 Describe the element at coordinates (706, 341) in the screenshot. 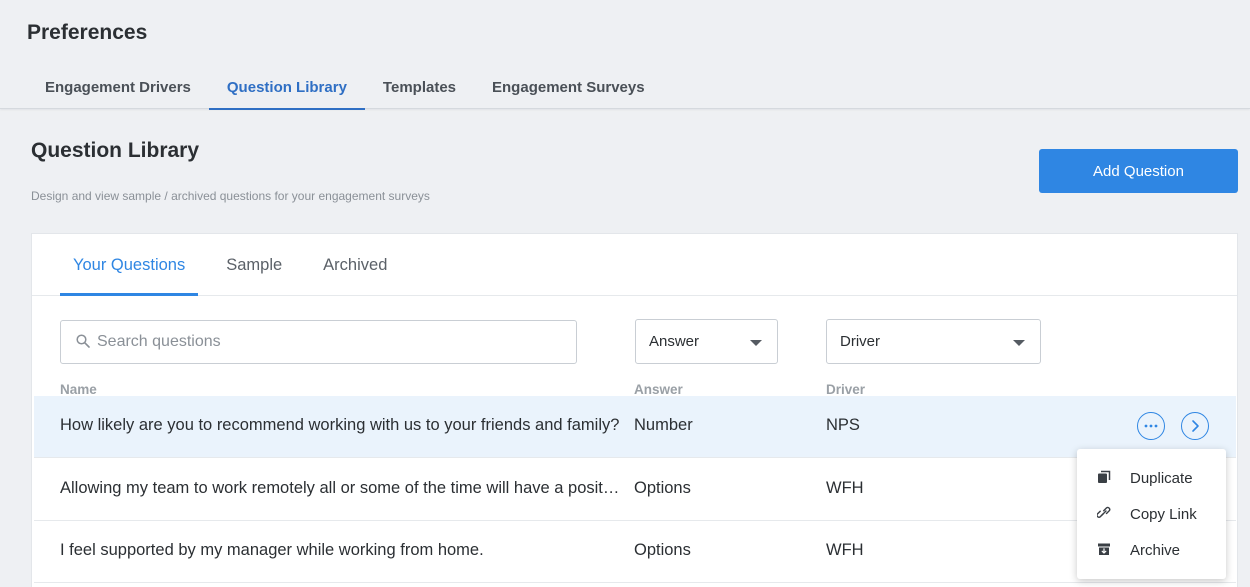

I see `answer-filter-select: Answer` at that location.